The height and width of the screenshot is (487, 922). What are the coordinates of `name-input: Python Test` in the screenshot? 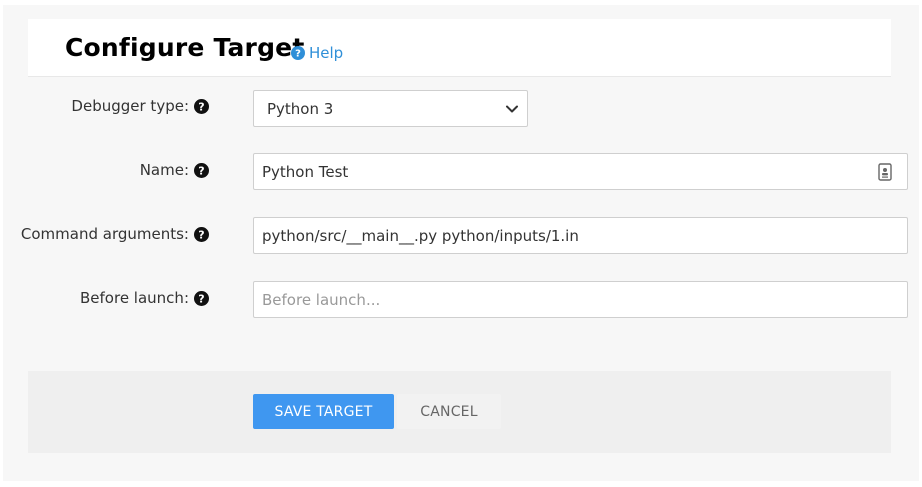 It's located at (580, 171).